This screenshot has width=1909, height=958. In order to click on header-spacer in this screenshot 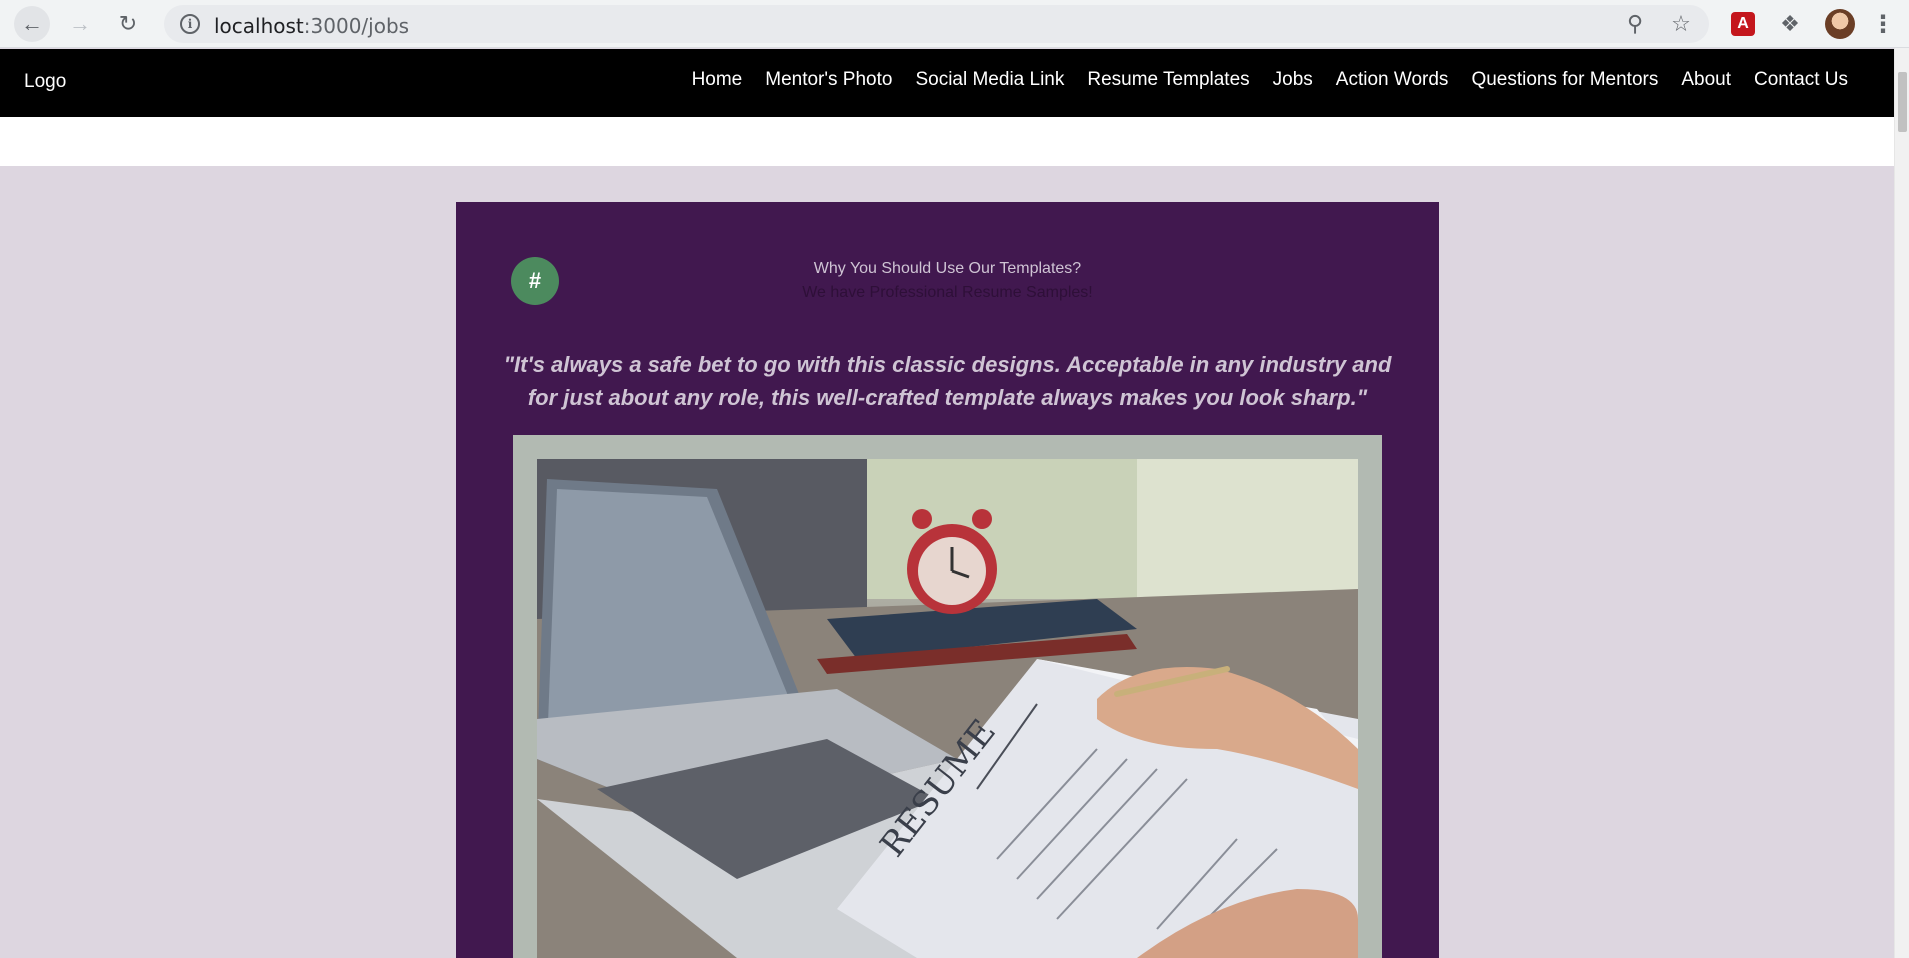, I will do `click(947, 141)`.